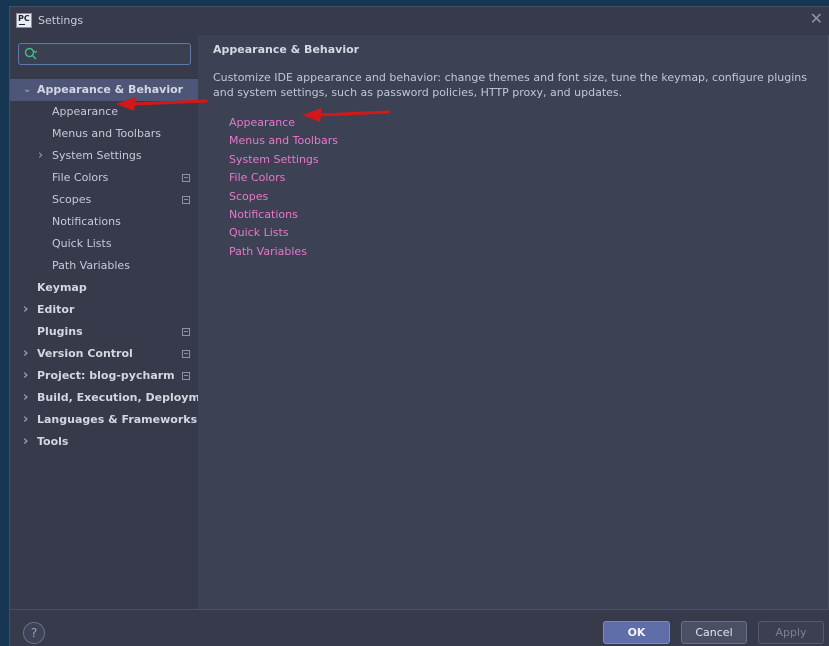 Image resolution: width=829 pixels, height=646 pixels. Describe the element at coordinates (56, 309) in the screenshot. I see `sidebar-item-label: Editor` at that location.